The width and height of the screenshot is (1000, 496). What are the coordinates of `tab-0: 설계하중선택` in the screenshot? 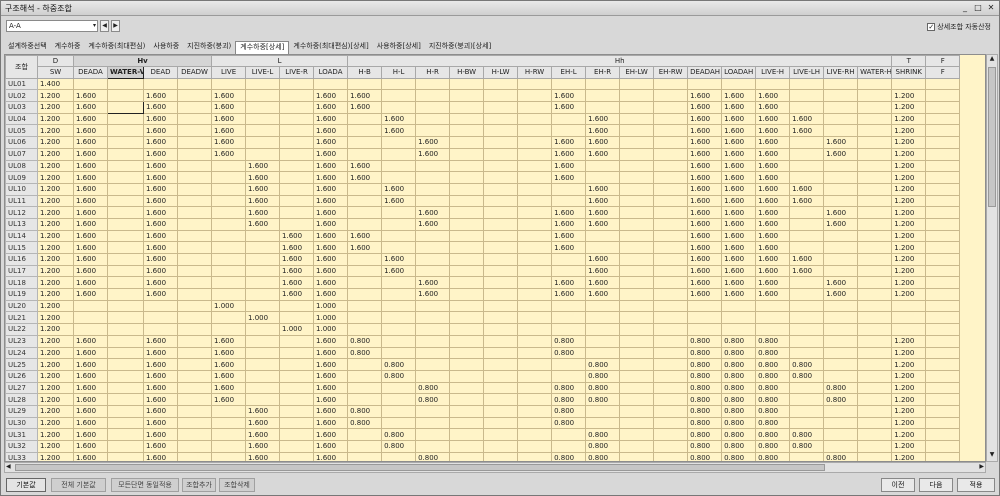 It's located at (27, 47).